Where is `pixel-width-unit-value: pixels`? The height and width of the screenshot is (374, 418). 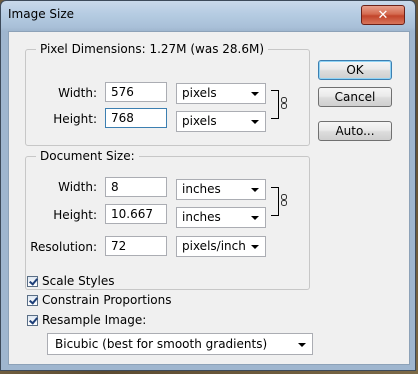 pixel-width-unit-value: pixels is located at coordinates (199, 93).